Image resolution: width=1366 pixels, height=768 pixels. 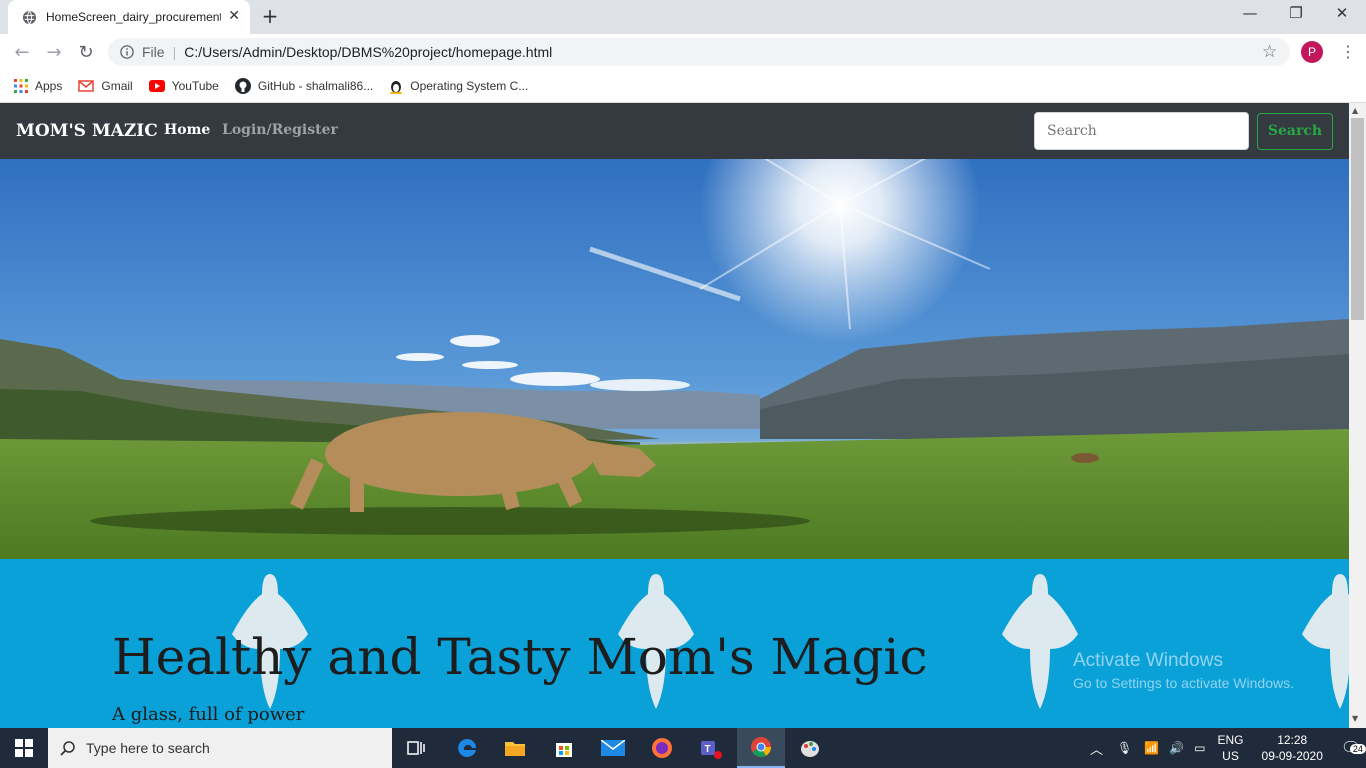 What do you see at coordinates (416, 748) in the screenshot?
I see `task-view-icon` at bounding box center [416, 748].